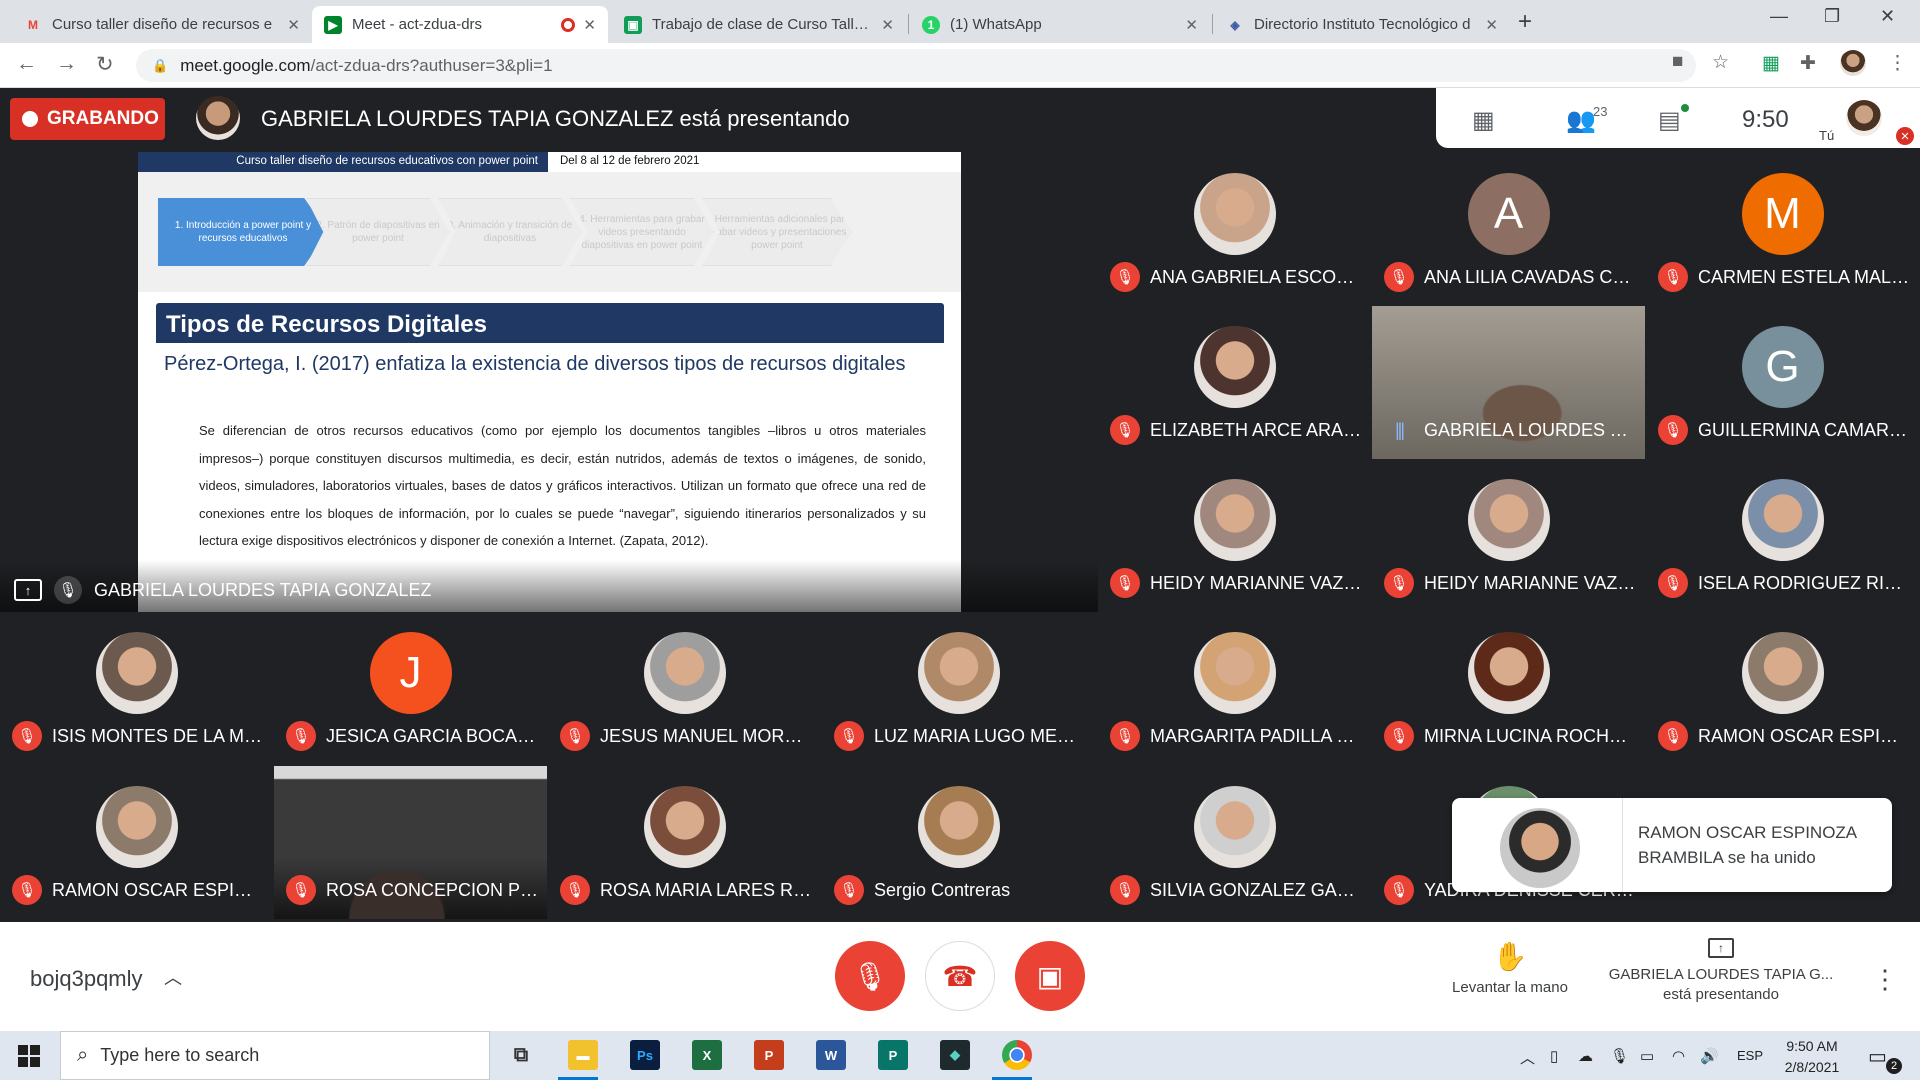 The image size is (1920, 1080). What do you see at coordinates (1877, 1056) in the screenshot?
I see `notification-center-icon: ▭` at bounding box center [1877, 1056].